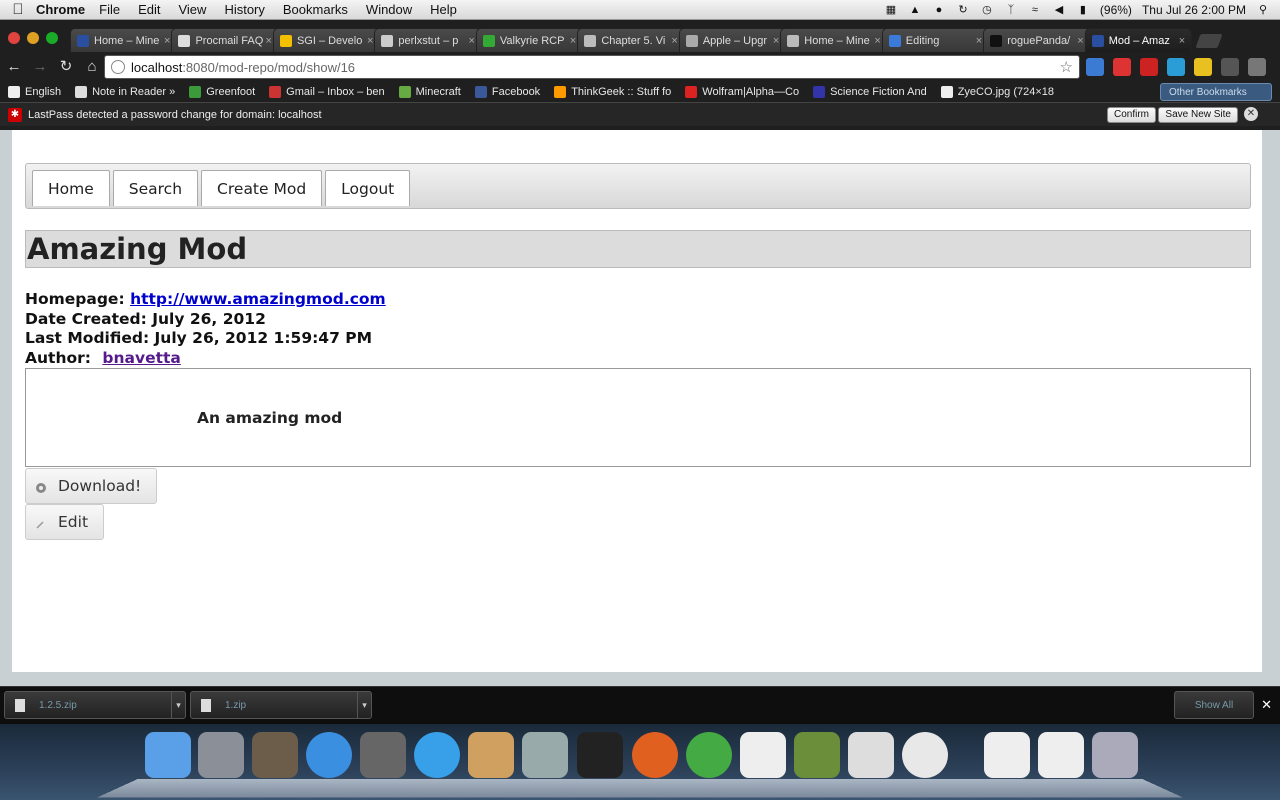  What do you see at coordinates (225, 40) in the screenshot?
I see `tab-procmail-faq: Procmail FAQ ×` at bounding box center [225, 40].